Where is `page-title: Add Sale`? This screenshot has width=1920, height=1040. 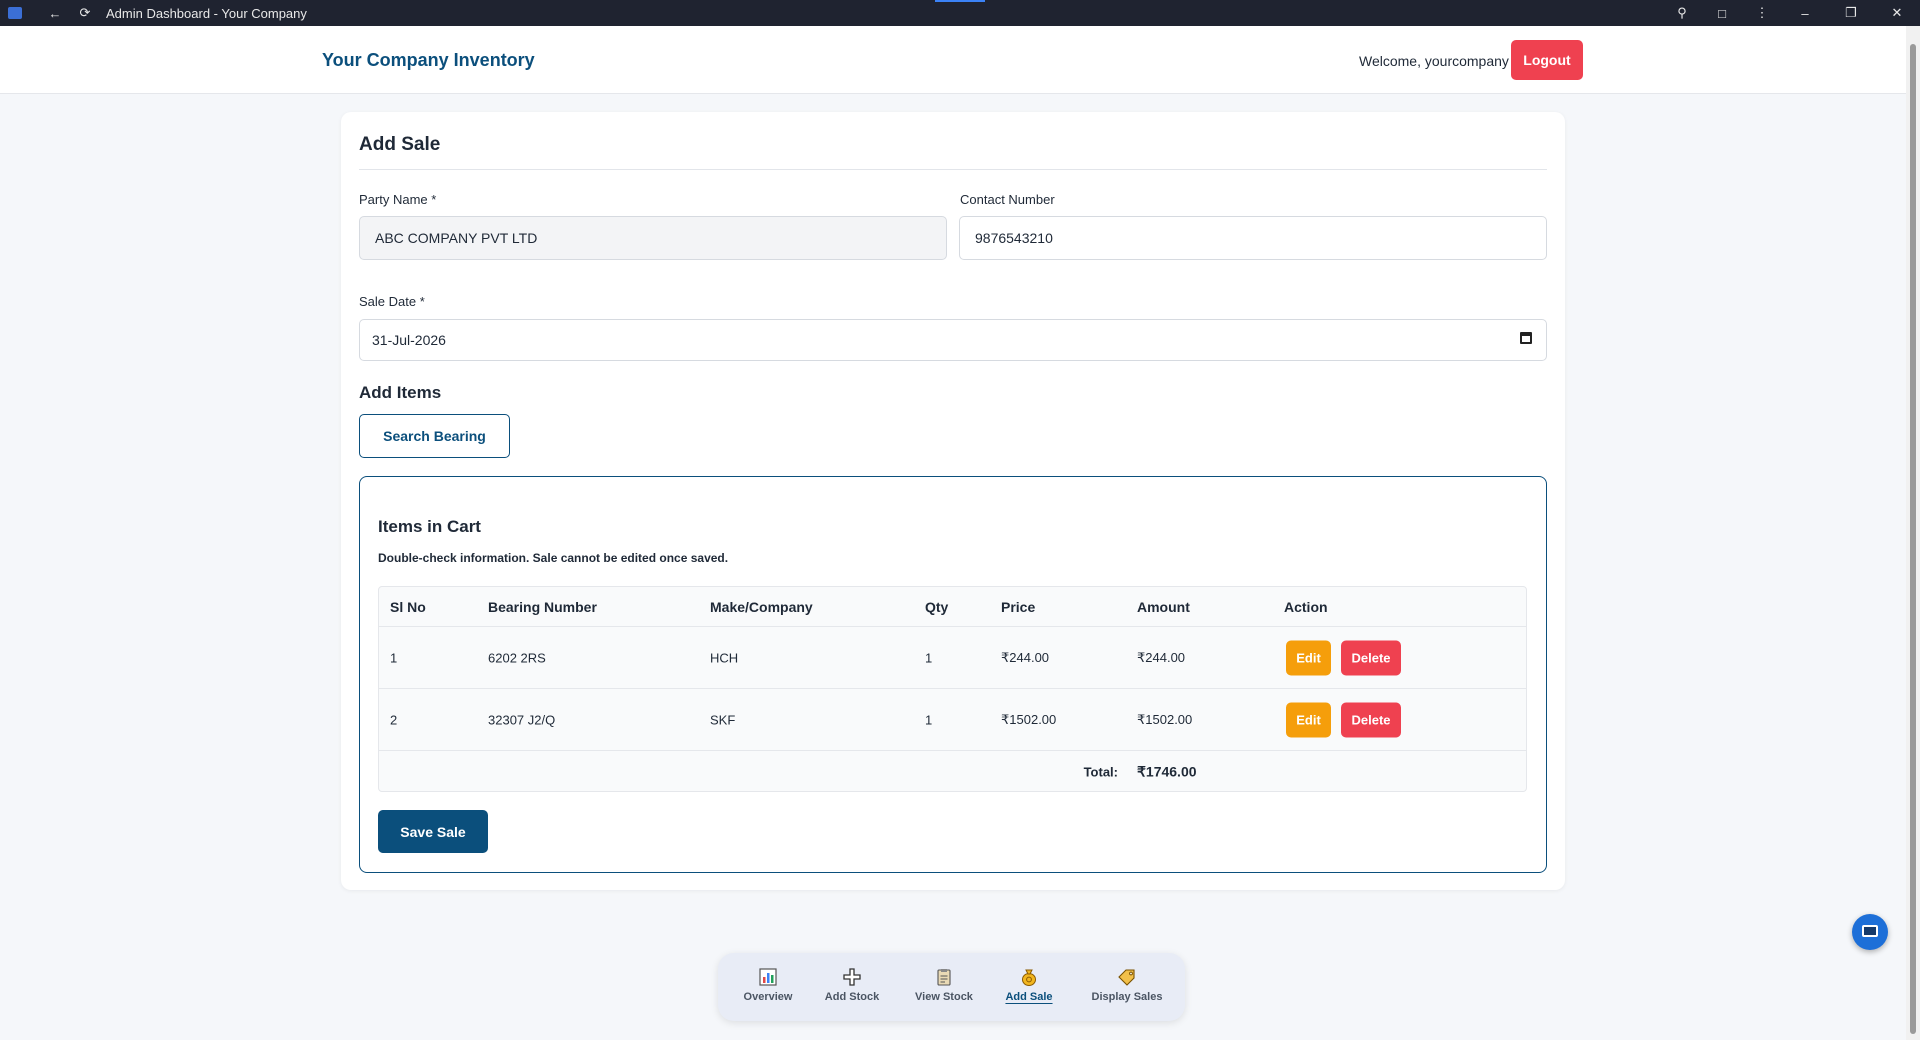 page-title: Add Sale is located at coordinates (400, 144).